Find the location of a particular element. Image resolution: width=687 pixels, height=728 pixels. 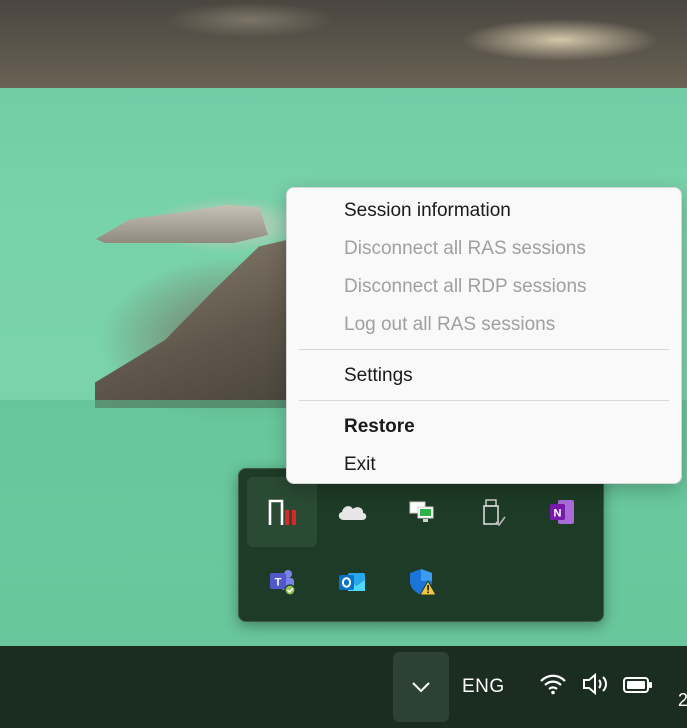

usb-drive-icon is located at coordinates (492, 512).